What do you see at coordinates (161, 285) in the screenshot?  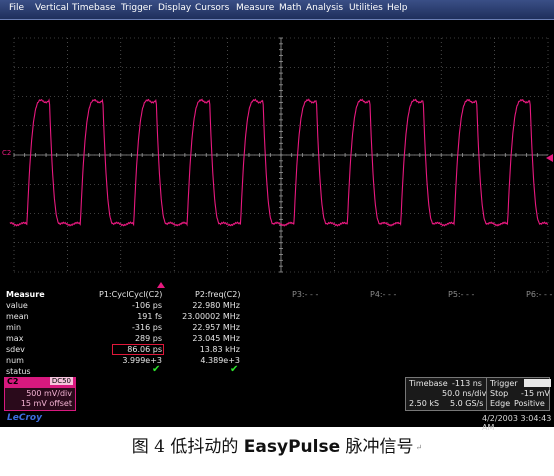 I see `trigger-position-marker` at bounding box center [161, 285].